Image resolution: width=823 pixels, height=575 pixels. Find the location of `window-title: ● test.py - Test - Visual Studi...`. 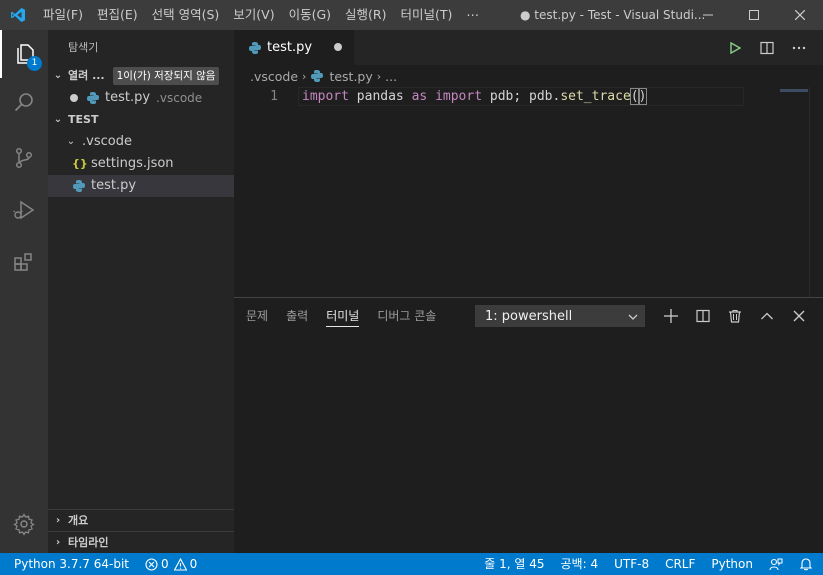

window-title: ● test.py - Test - Visual Studi... is located at coordinates (613, 15).